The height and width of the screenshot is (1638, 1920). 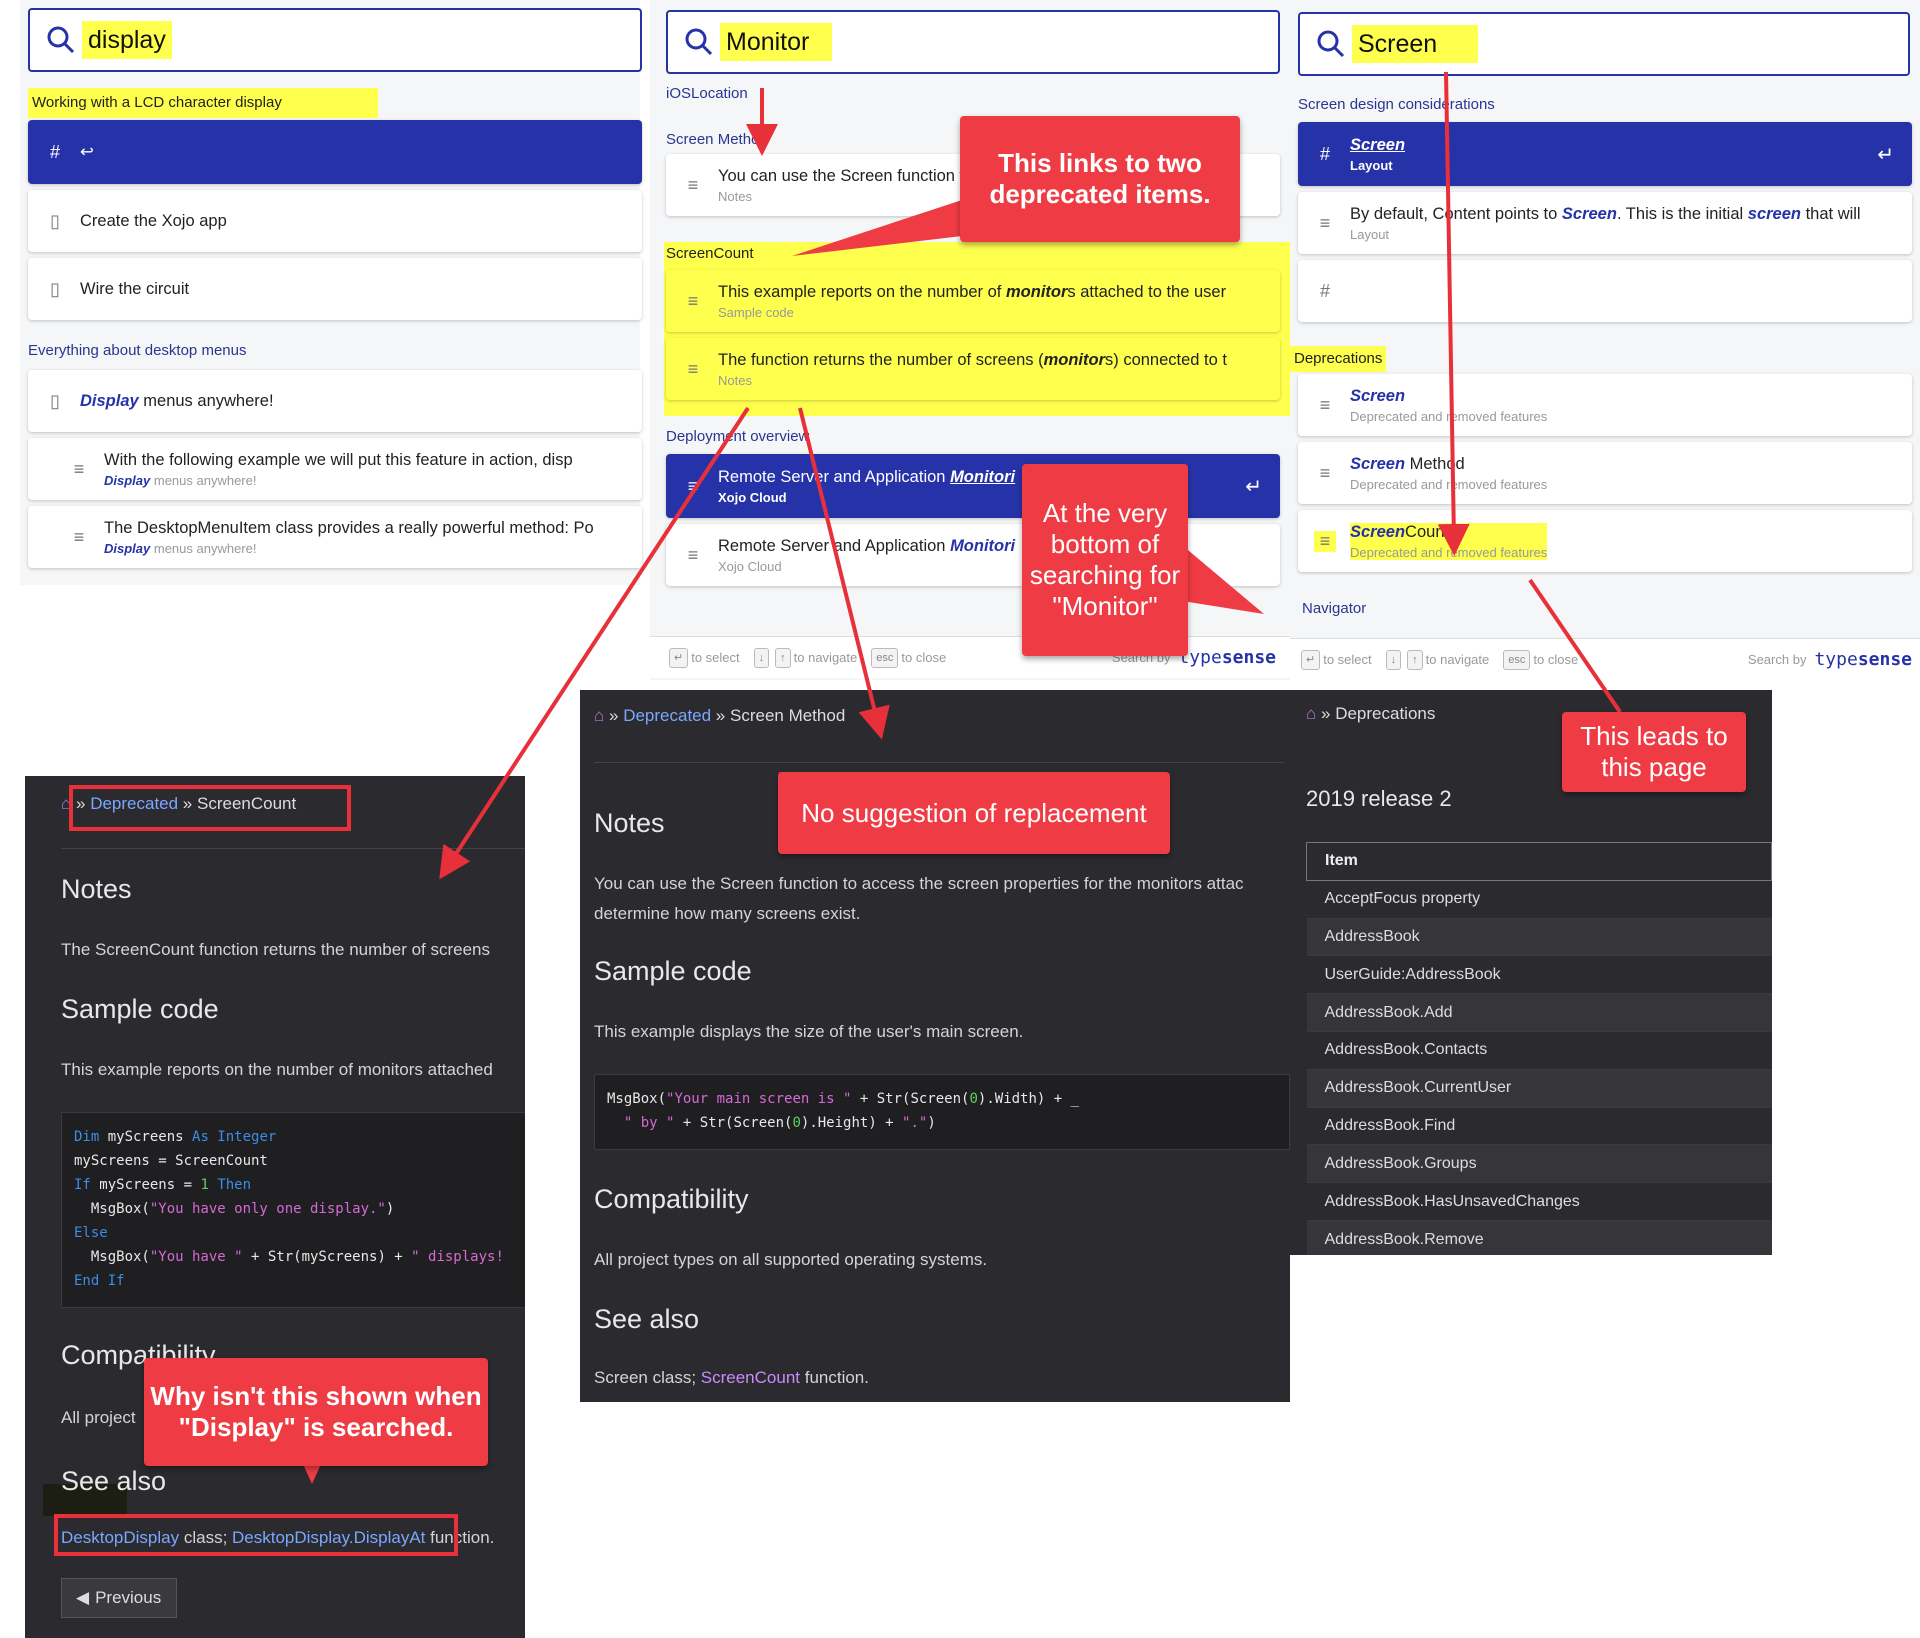 What do you see at coordinates (877, 228) in the screenshot?
I see `callout-pointer-two-deprecated` at bounding box center [877, 228].